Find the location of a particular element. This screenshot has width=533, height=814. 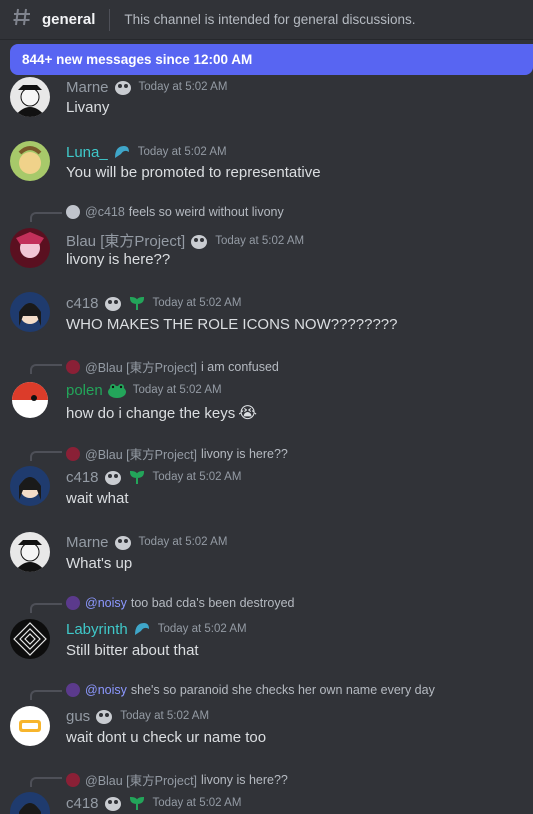

channel-name: general is located at coordinates (69, 19).